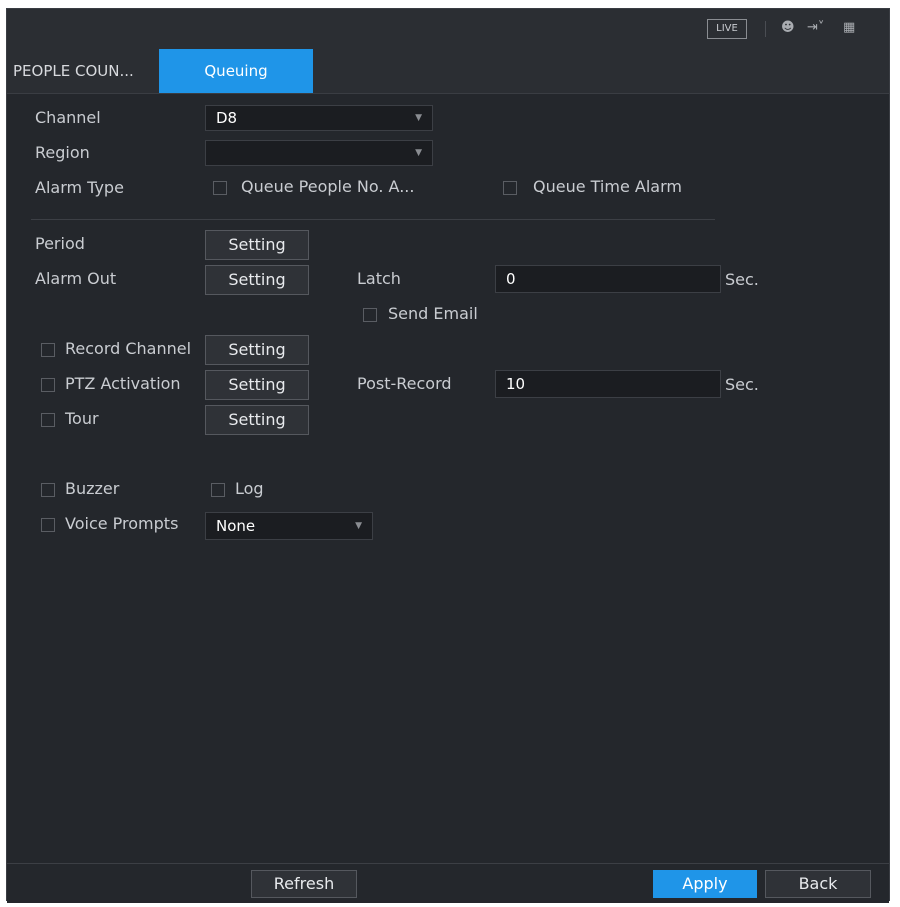 Image resolution: width=900 pixels, height=907 pixels. I want to click on post-record-input: 10, so click(608, 384).